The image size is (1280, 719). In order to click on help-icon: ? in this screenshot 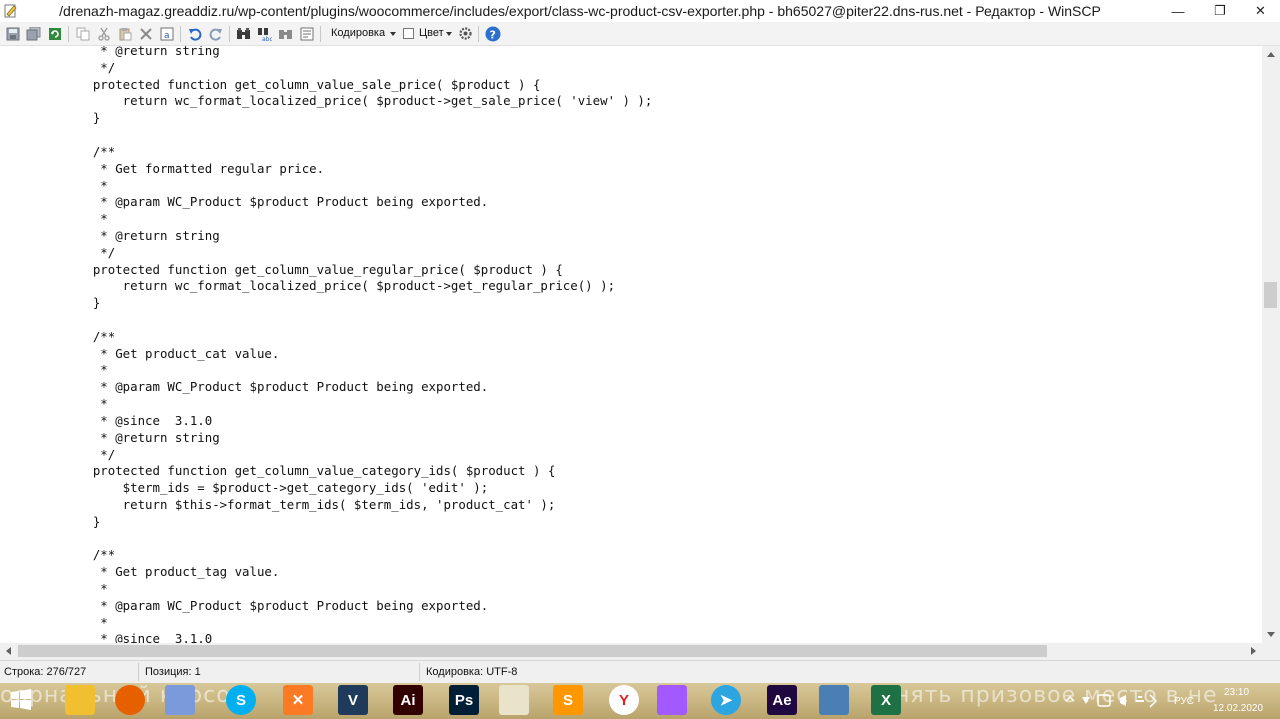, I will do `click(492, 33)`.